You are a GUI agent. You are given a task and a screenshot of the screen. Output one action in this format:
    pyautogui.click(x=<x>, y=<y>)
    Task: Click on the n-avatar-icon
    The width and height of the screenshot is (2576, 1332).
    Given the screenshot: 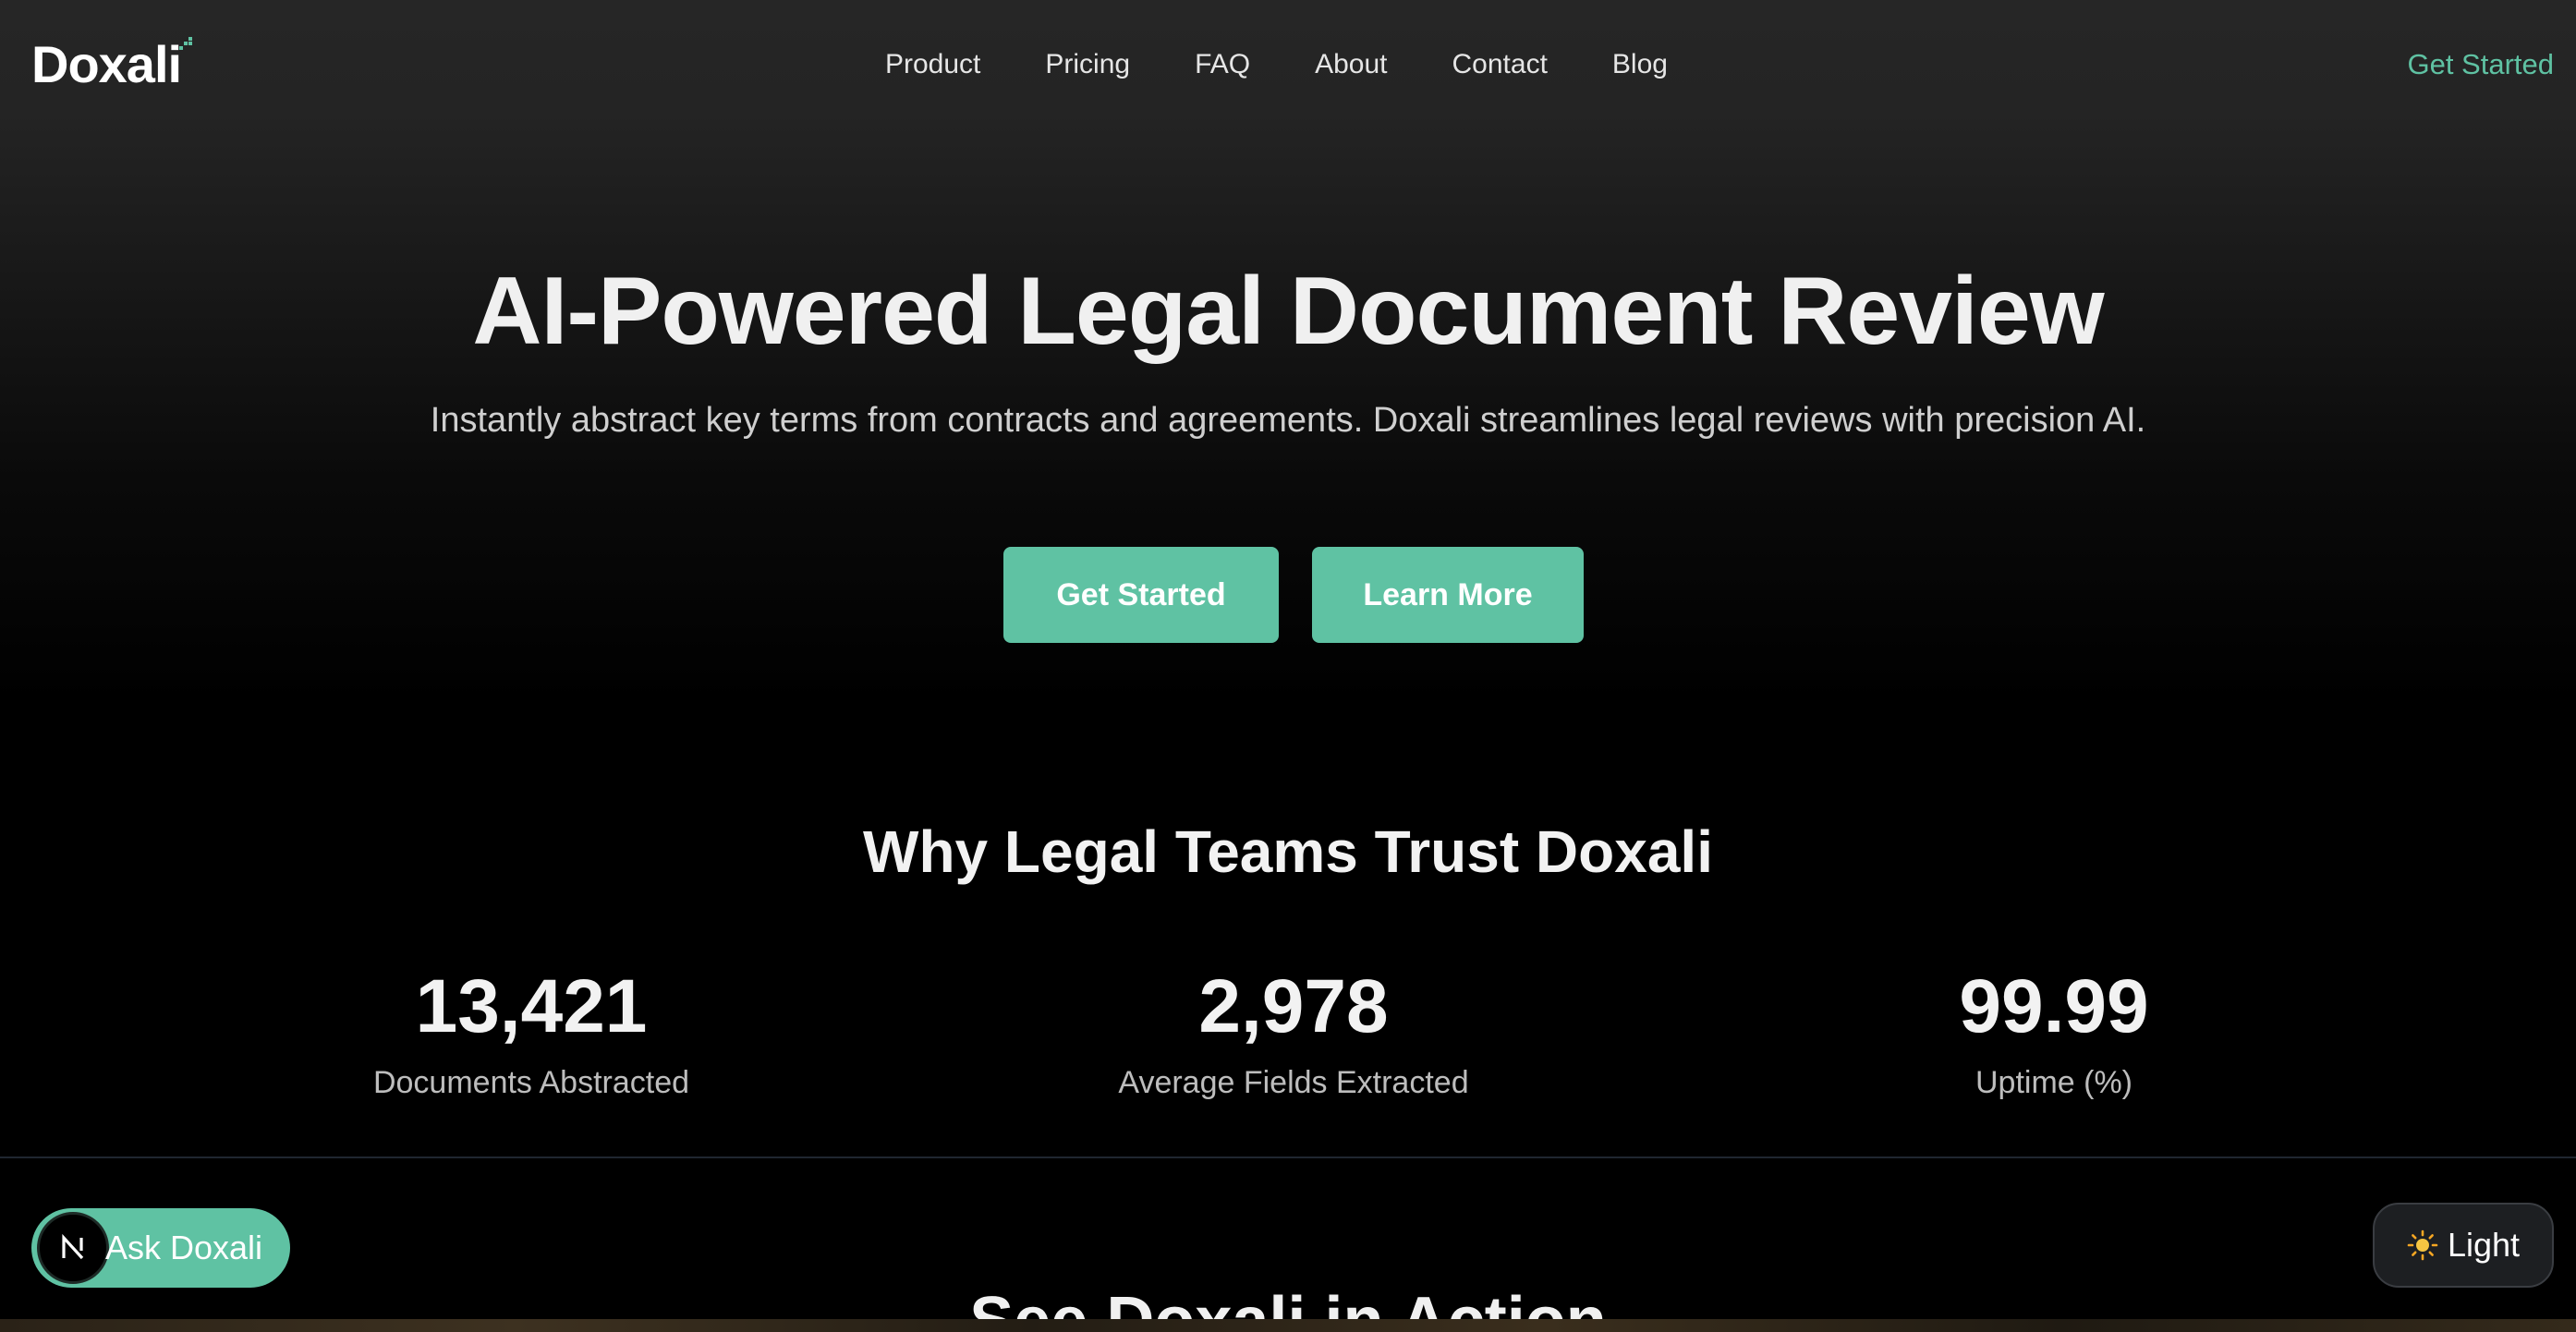 What is the action you would take?
    pyautogui.click(x=73, y=1248)
    